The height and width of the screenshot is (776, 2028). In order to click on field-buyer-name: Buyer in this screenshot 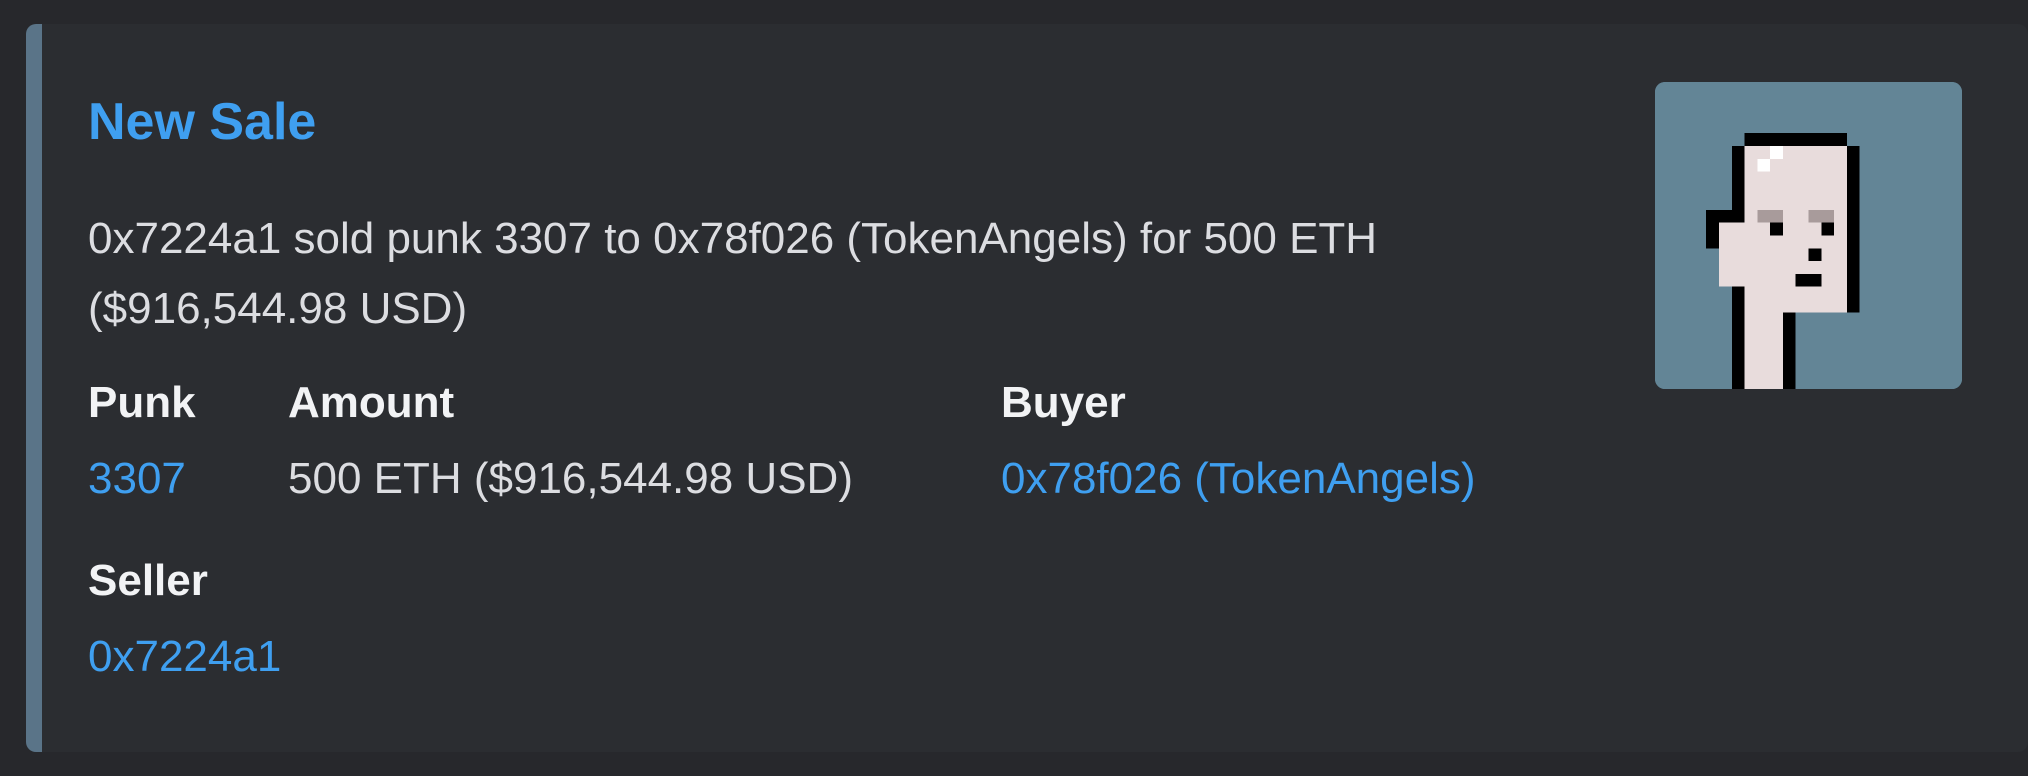, I will do `click(1063, 402)`.